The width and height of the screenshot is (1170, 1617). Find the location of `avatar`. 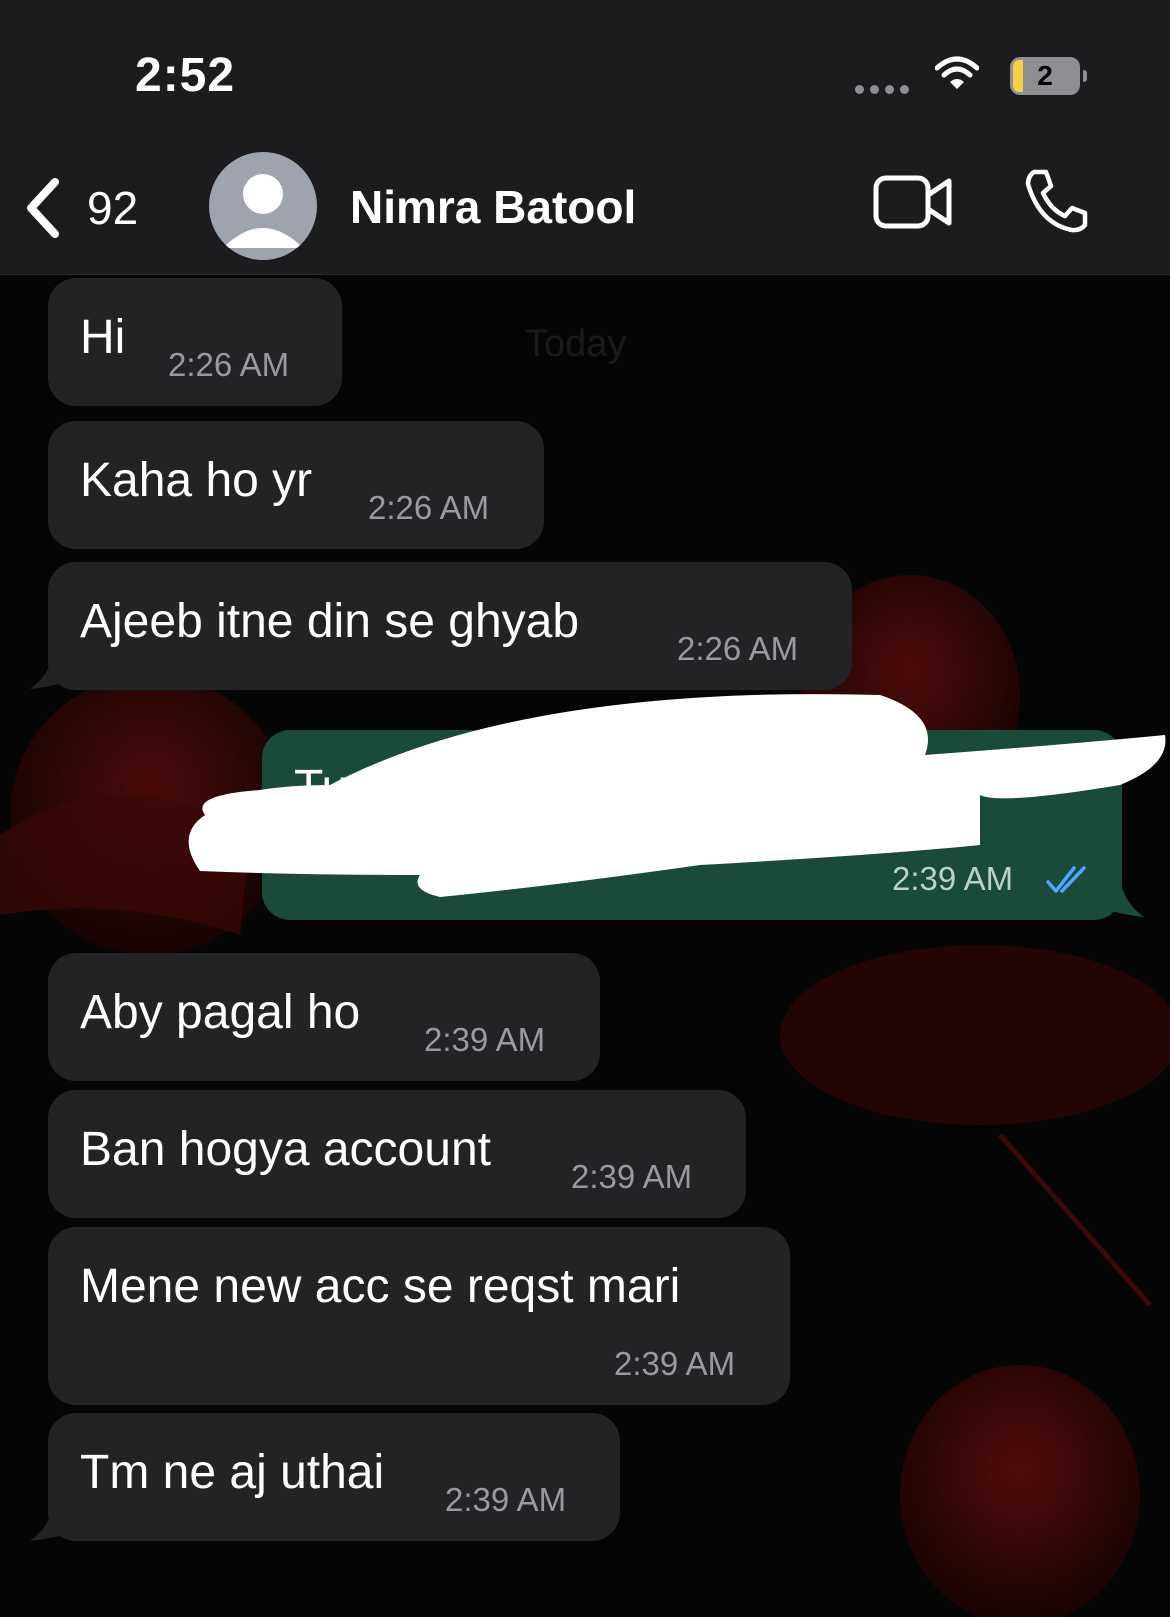

avatar is located at coordinates (263, 206).